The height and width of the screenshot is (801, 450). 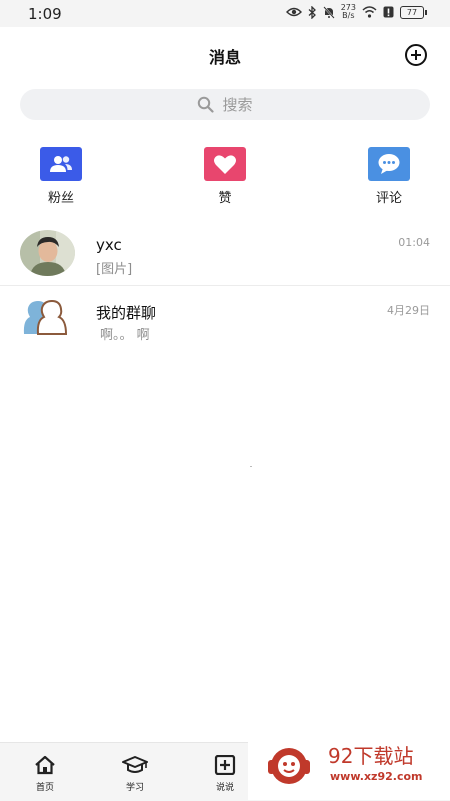 I want to click on watermark: 92下载站 www.xz92.com, so click(x=349, y=762).